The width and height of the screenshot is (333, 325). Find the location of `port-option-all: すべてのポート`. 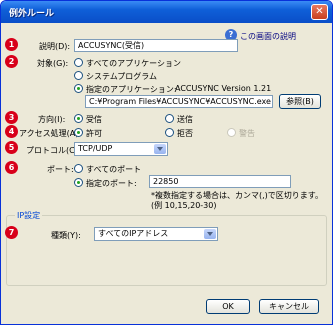

port-option-all: すべてのポート is located at coordinates (114, 169).